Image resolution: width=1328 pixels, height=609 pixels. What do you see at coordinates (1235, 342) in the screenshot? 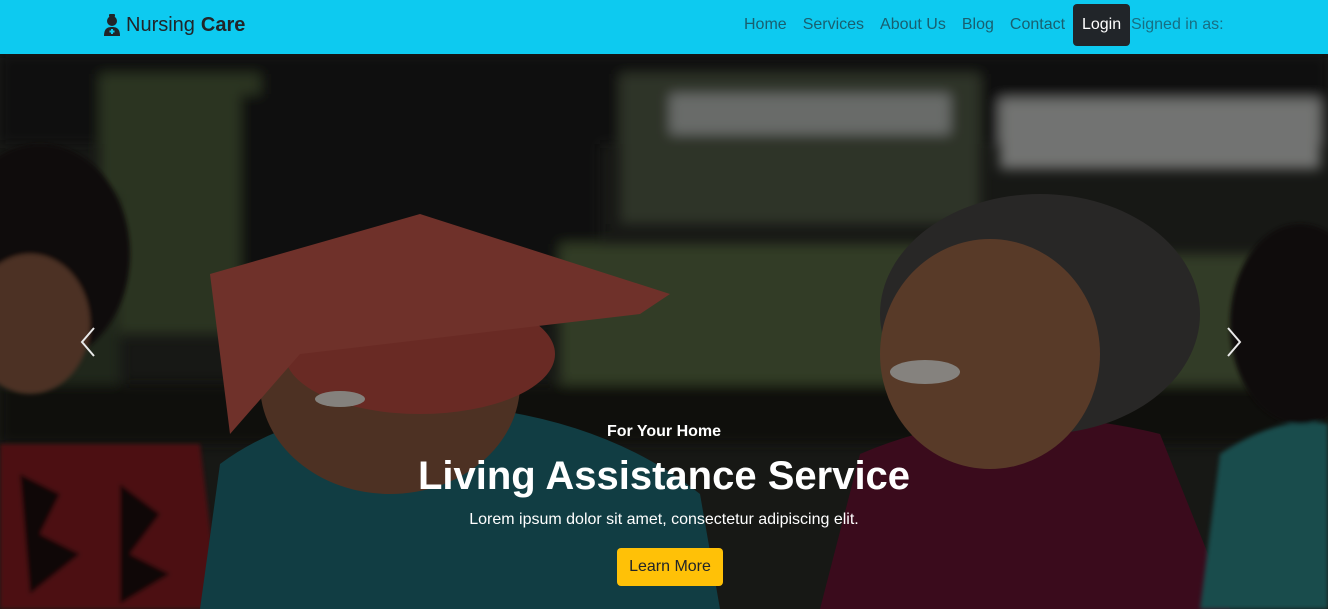
I see `chevron-right-icon` at bounding box center [1235, 342].